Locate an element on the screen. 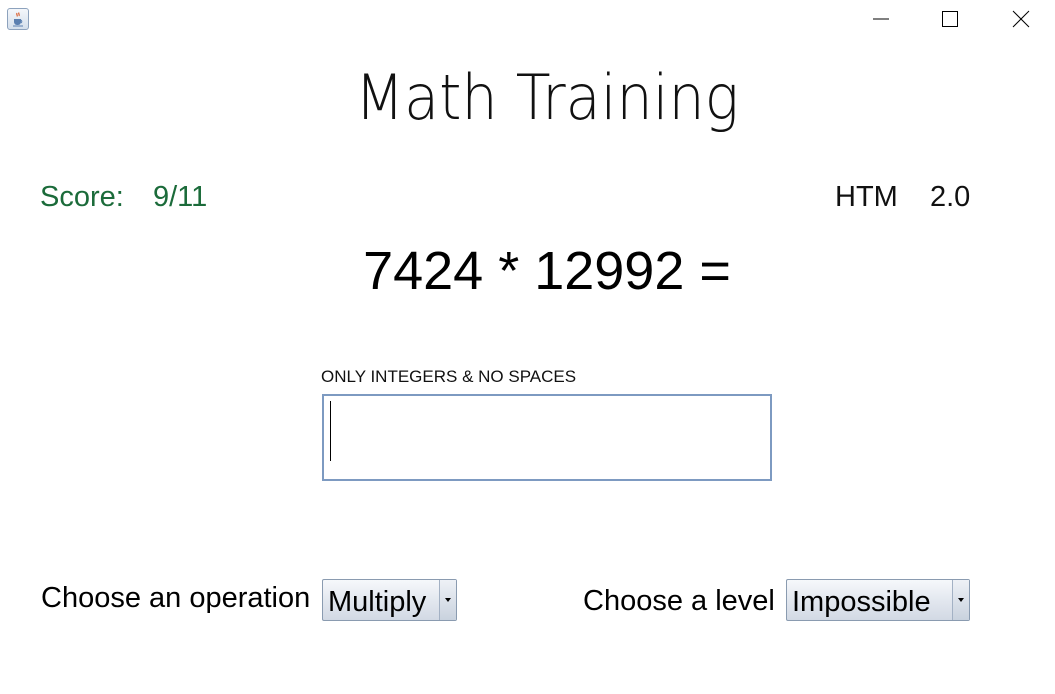 Image resolution: width=1055 pixels, height=694 pixels. level-label: Choose a level is located at coordinates (679, 601).